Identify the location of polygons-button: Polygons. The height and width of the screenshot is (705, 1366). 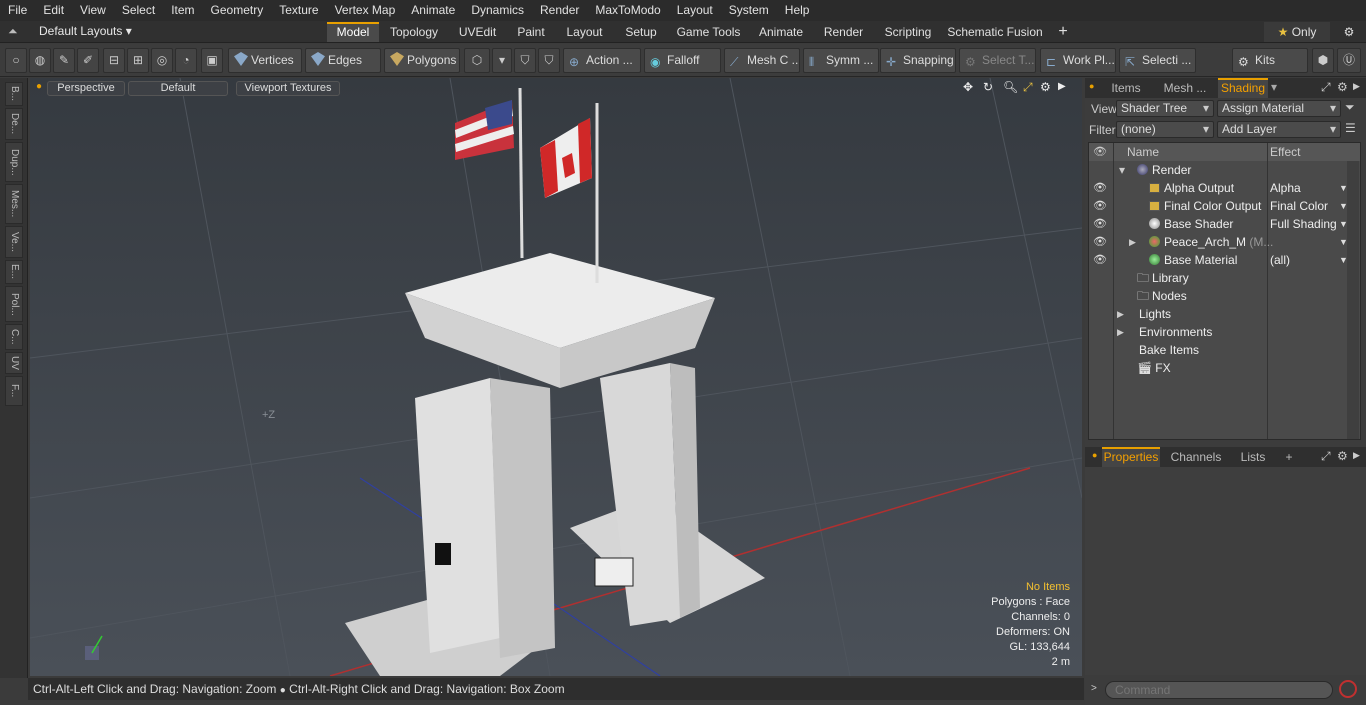
(422, 60).